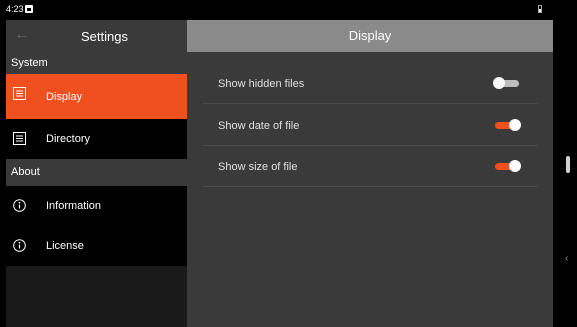  I want to click on size-of-file-toggle, so click(507, 166).